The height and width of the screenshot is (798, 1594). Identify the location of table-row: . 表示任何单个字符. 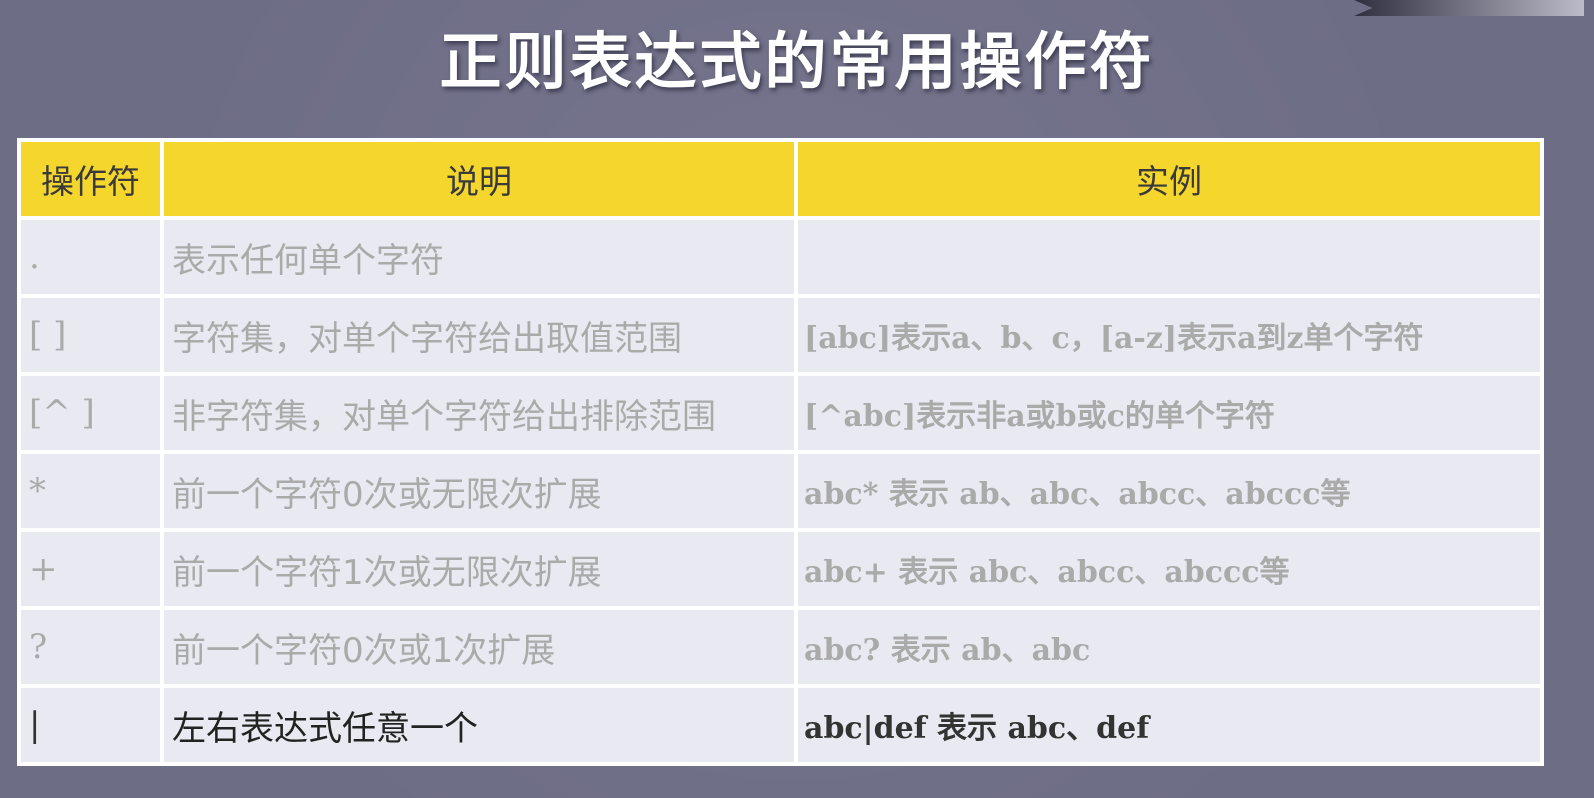
(780, 257).